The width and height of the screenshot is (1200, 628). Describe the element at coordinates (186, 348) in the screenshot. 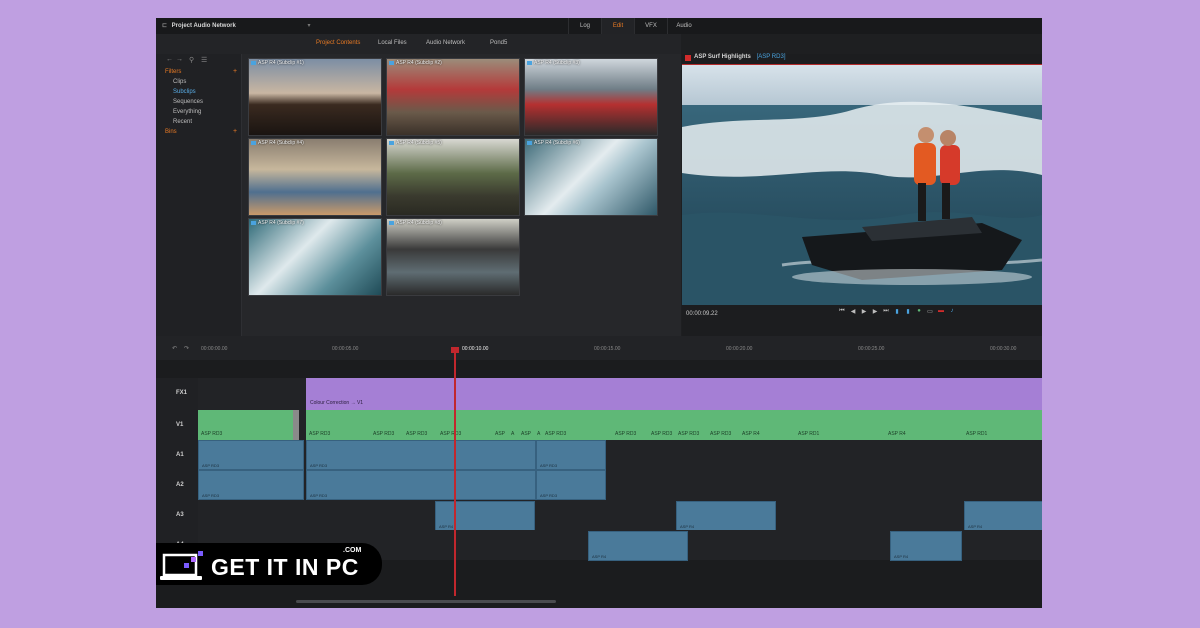

I see `redo-icon: ↷` at that location.